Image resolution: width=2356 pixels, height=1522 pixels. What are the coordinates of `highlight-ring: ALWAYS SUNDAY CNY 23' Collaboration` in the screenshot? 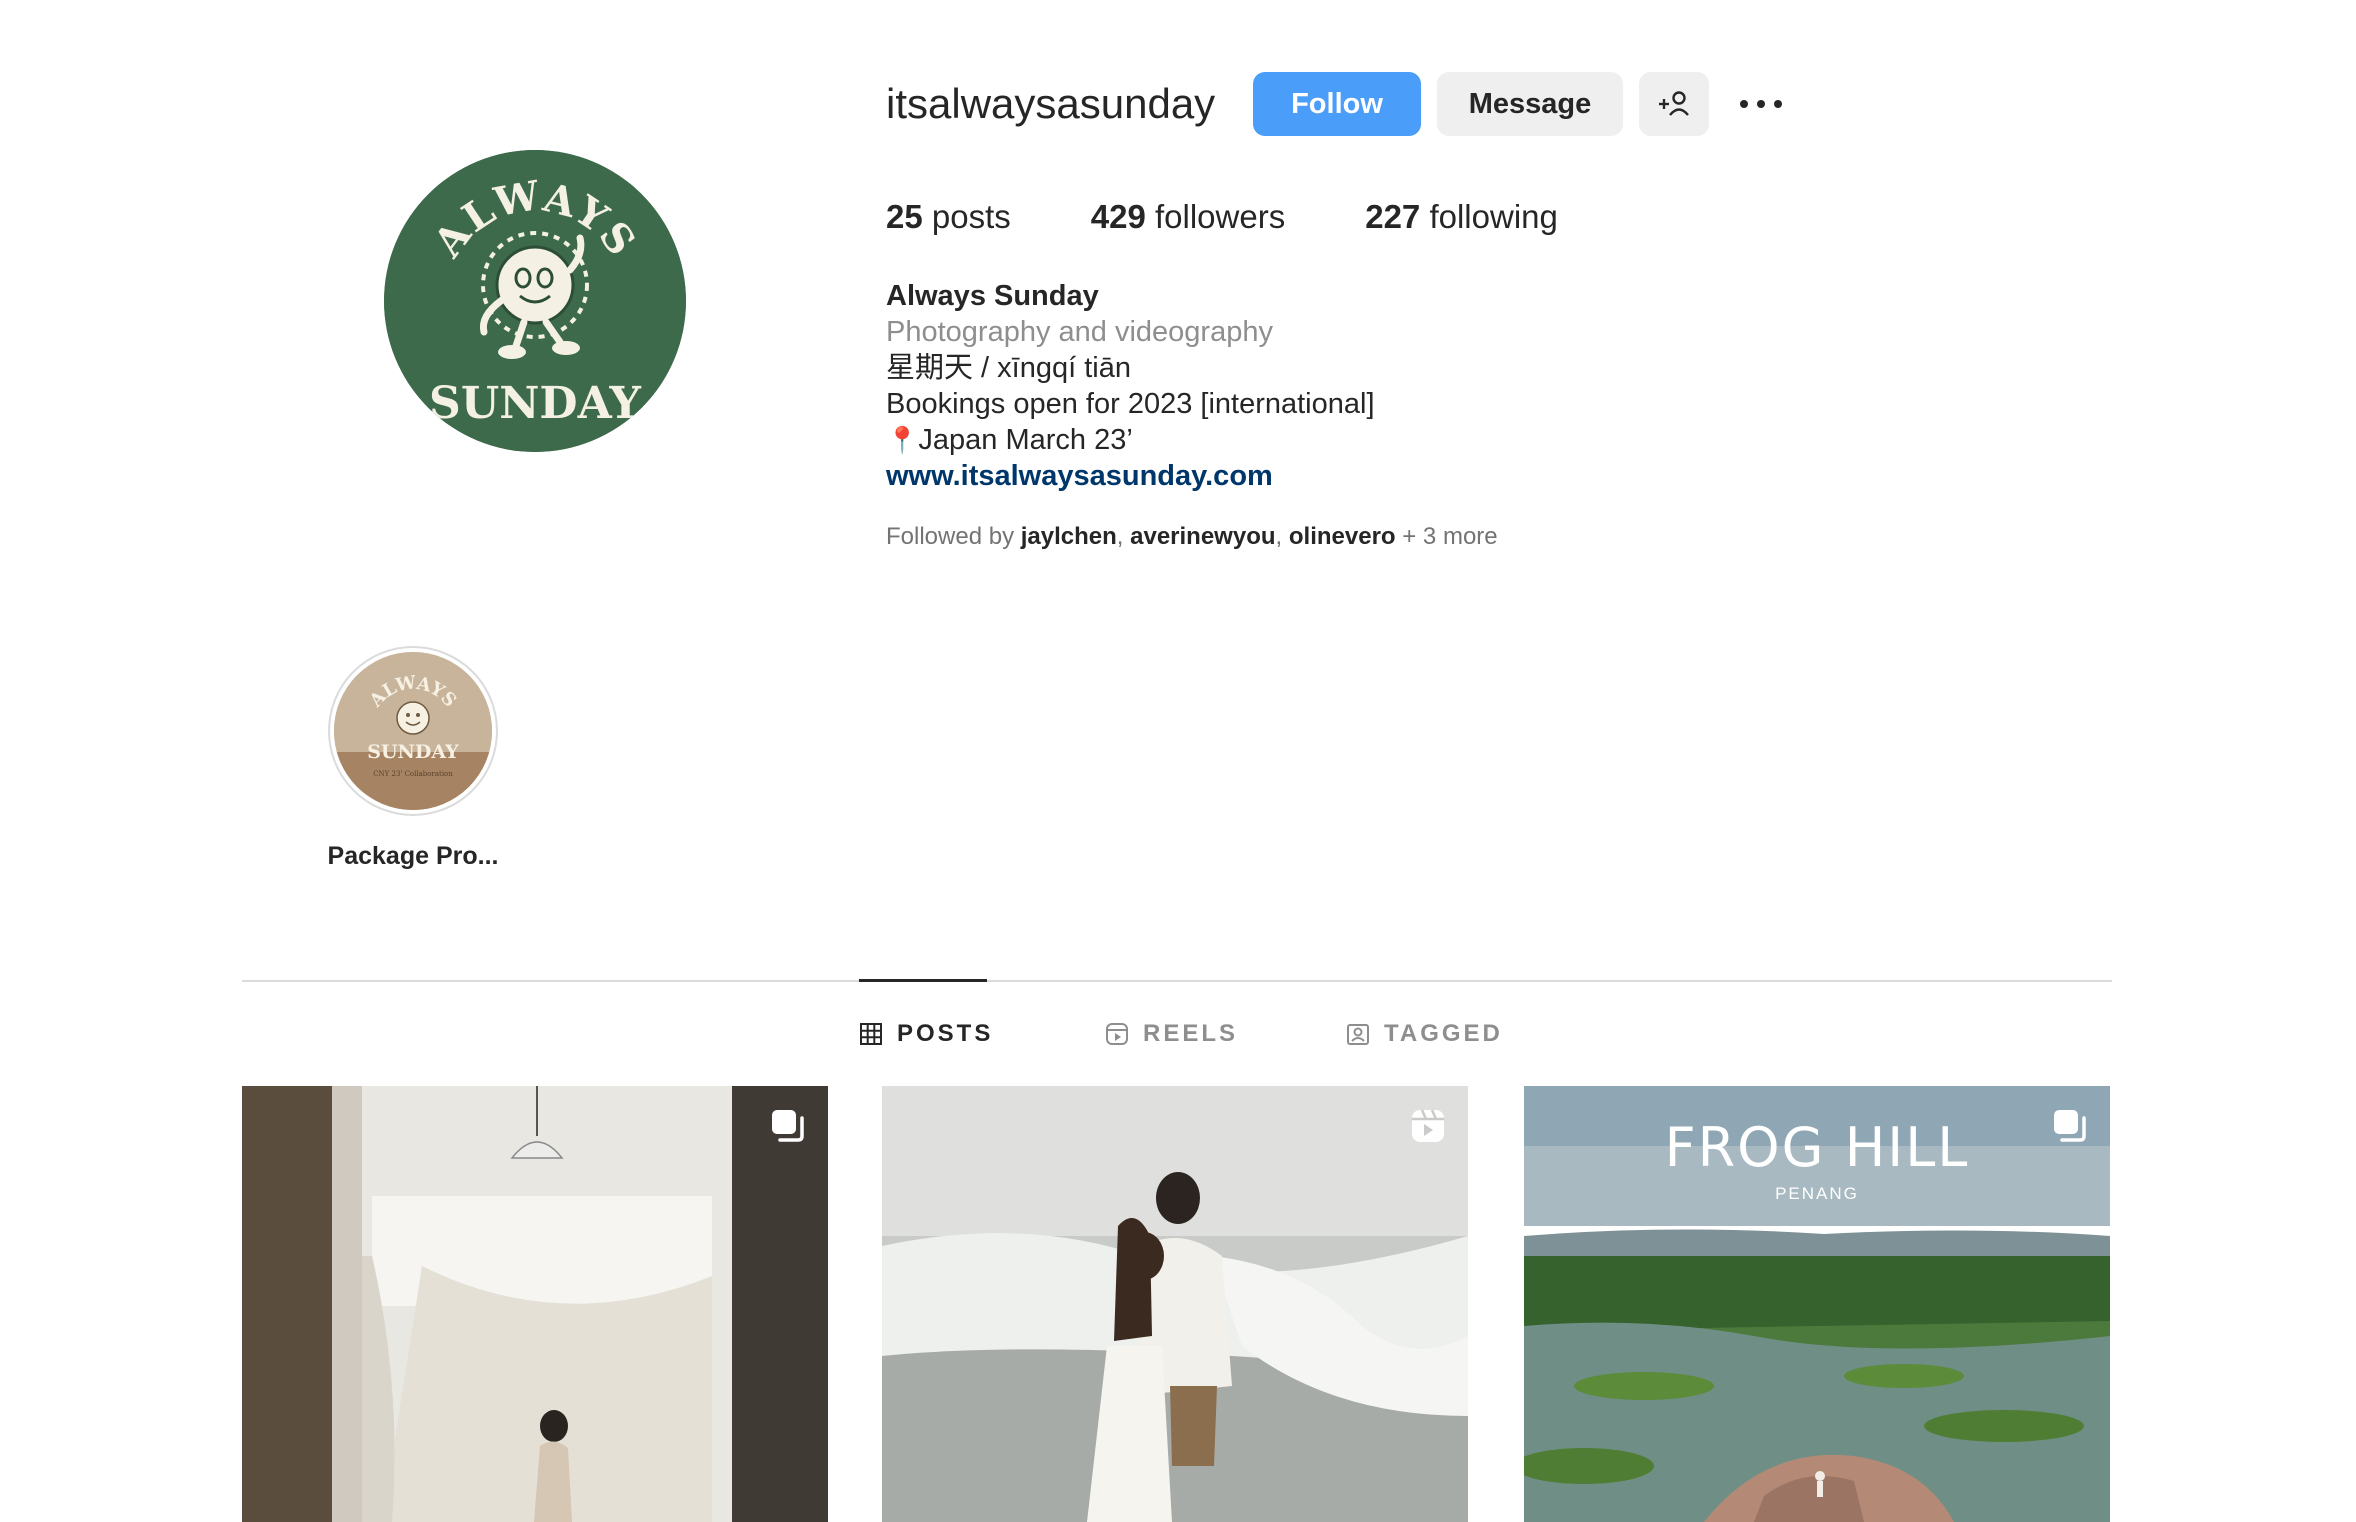 It's located at (413, 731).